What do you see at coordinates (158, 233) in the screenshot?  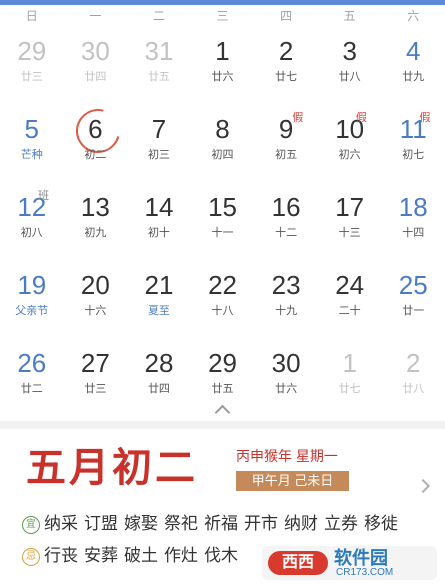 I see `lunar-label: 初十` at bounding box center [158, 233].